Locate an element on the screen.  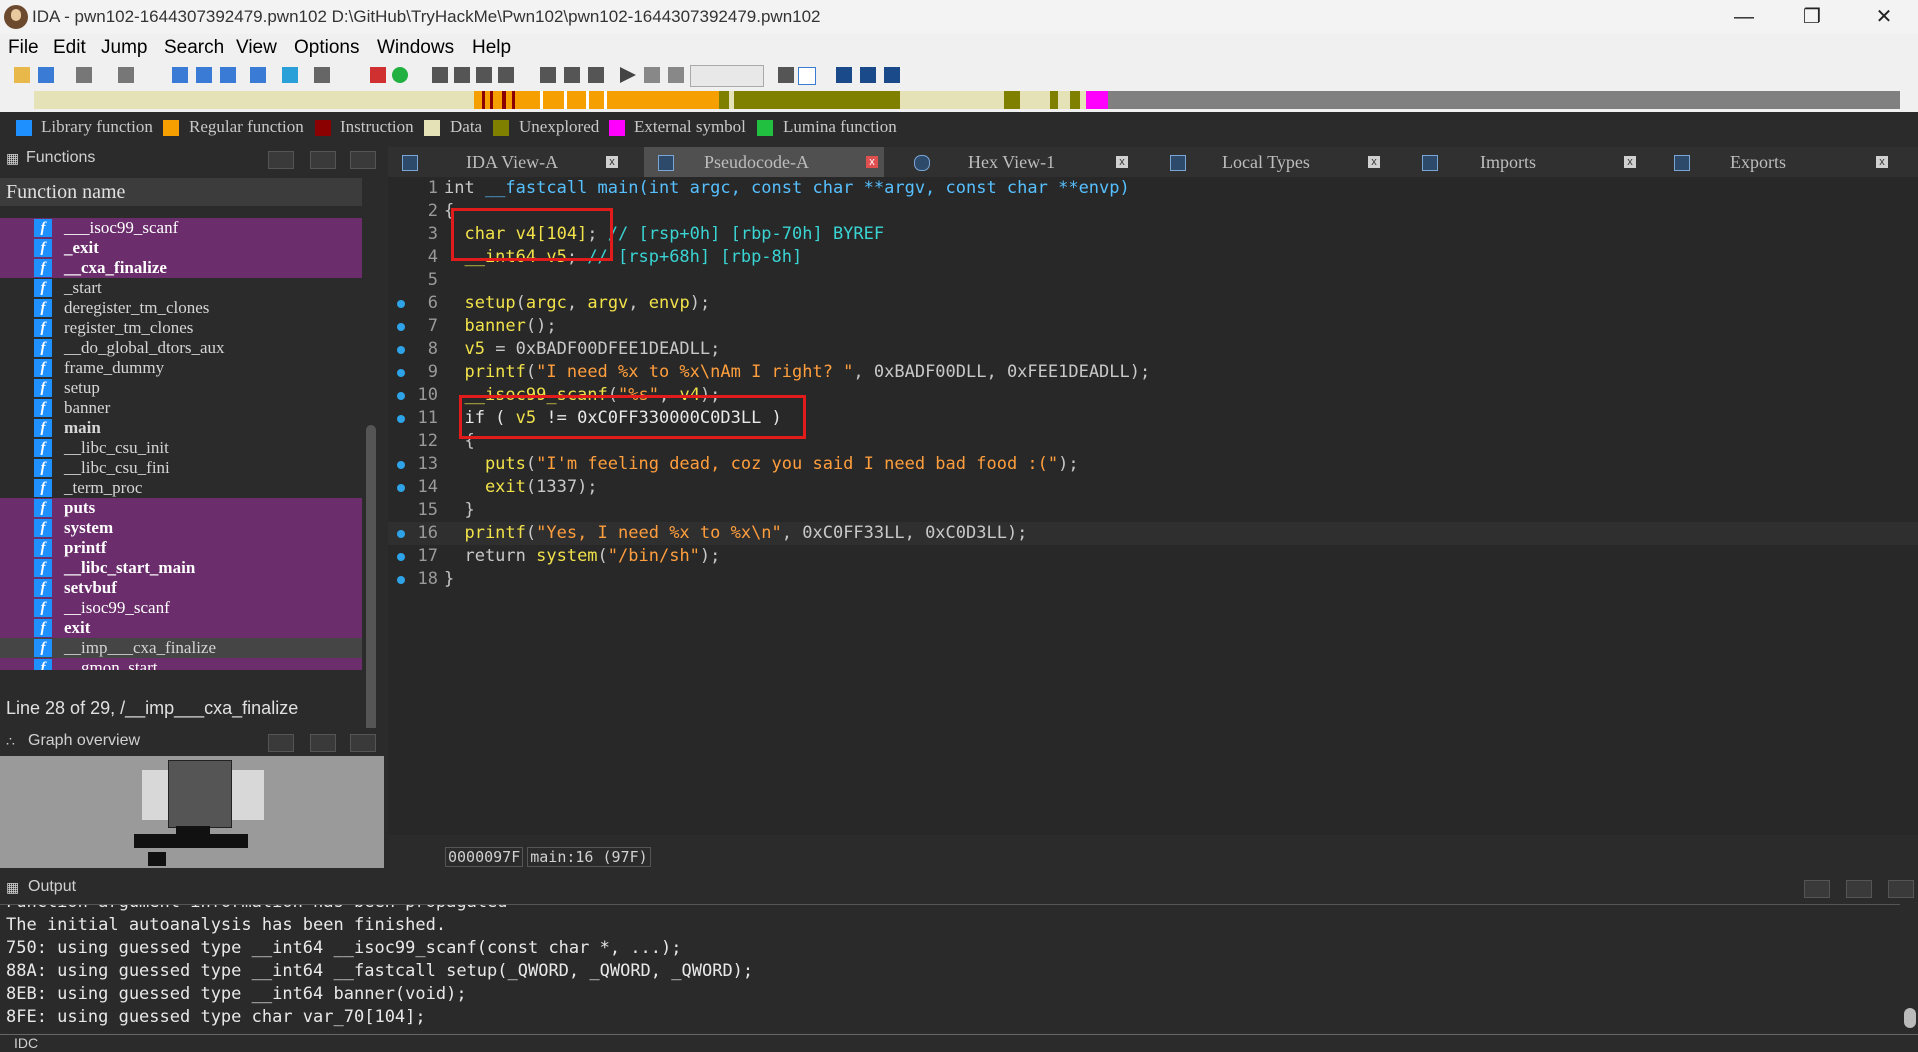
outdent-icon is located at coordinates (892, 75).